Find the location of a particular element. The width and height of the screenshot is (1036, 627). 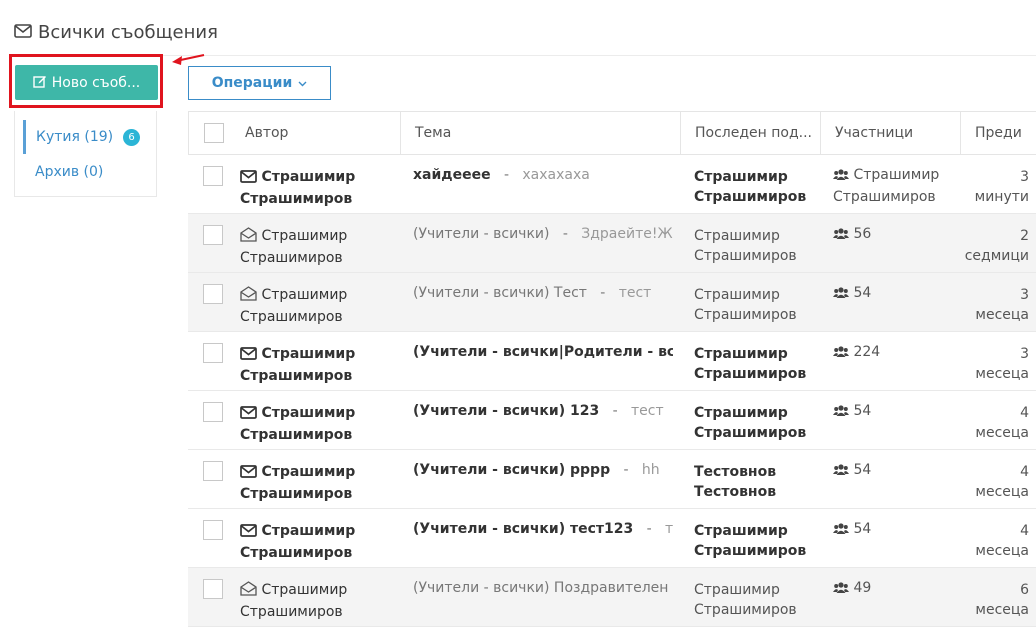

page-title: Всички съобщения is located at coordinates (116, 32).